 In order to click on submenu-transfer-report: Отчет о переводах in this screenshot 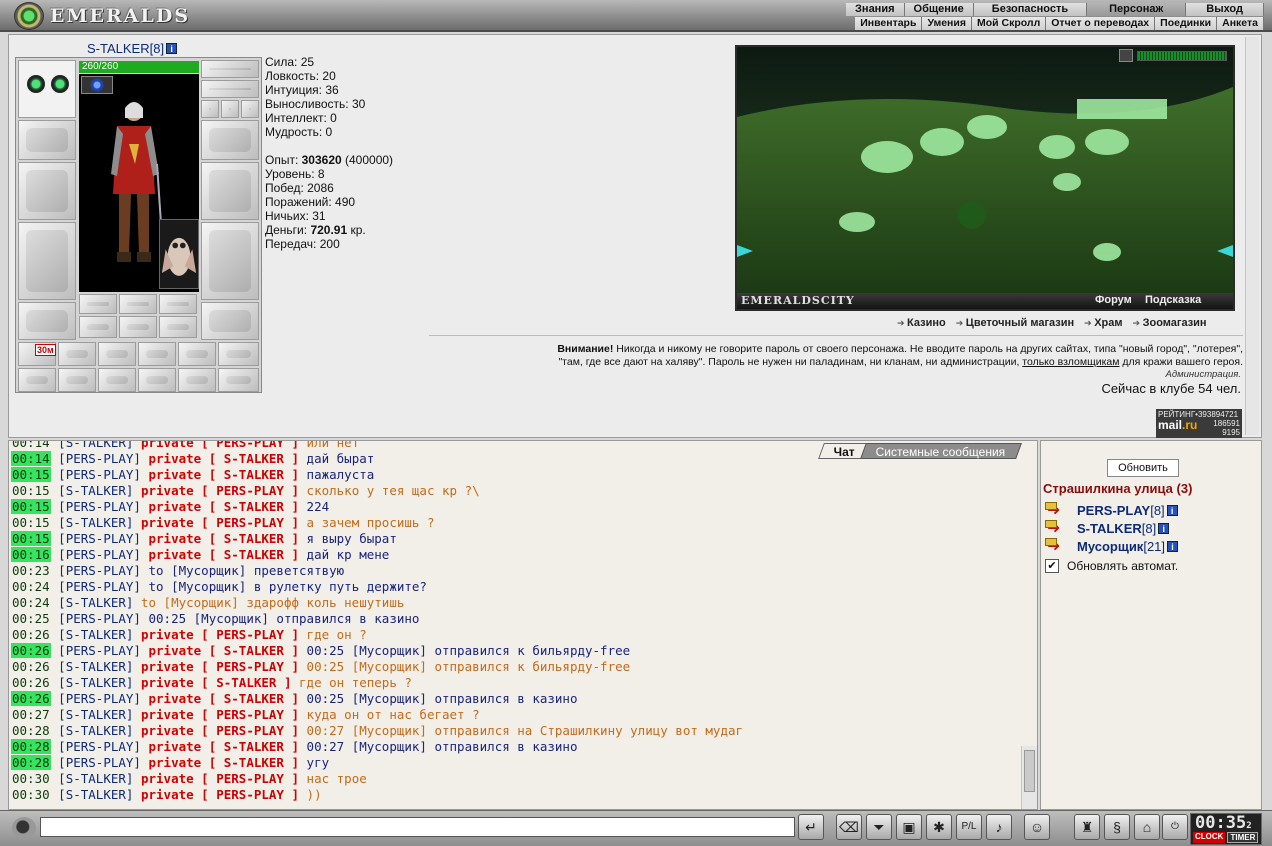, I will do `click(1101, 23)`.